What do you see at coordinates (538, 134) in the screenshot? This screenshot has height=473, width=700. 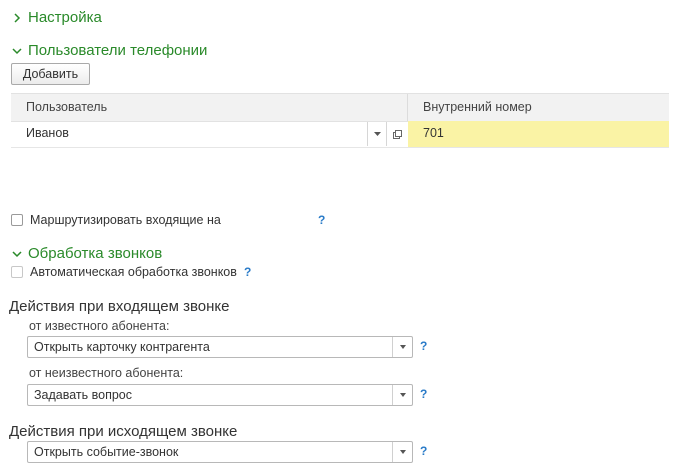 I see `extension-cell: 701` at bounding box center [538, 134].